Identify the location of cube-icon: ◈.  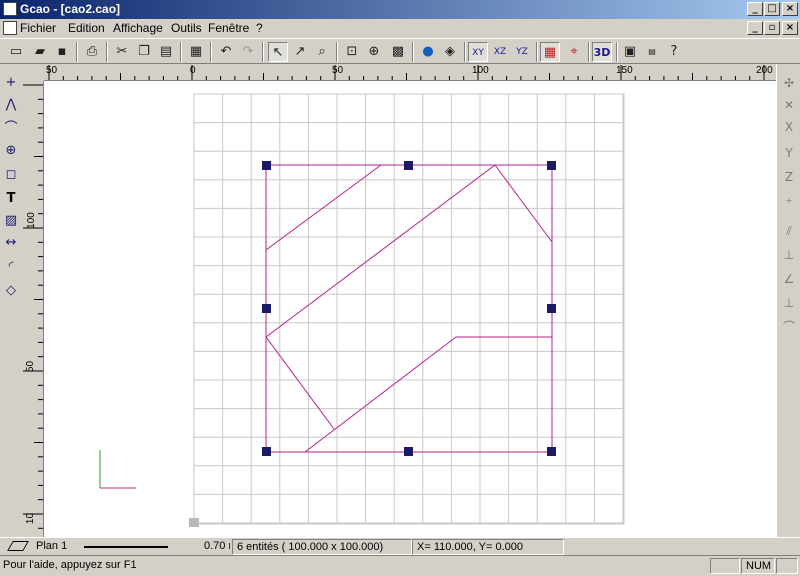
(450, 52).